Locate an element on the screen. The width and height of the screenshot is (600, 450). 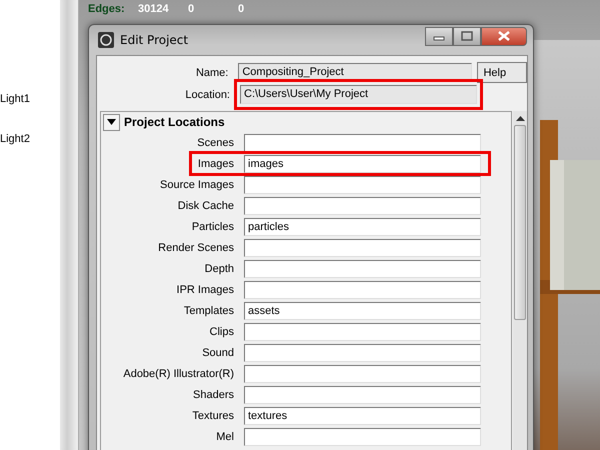
section-title: Project Locations is located at coordinates (174, 122).